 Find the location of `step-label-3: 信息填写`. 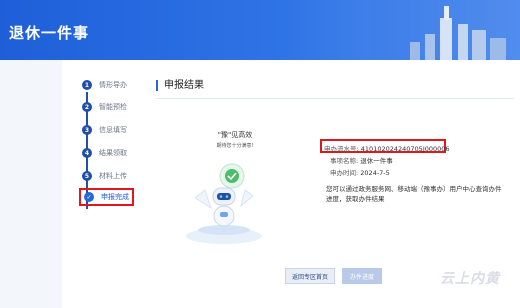

step-label-3: 信息填写 is located at coordinates (113, 130).